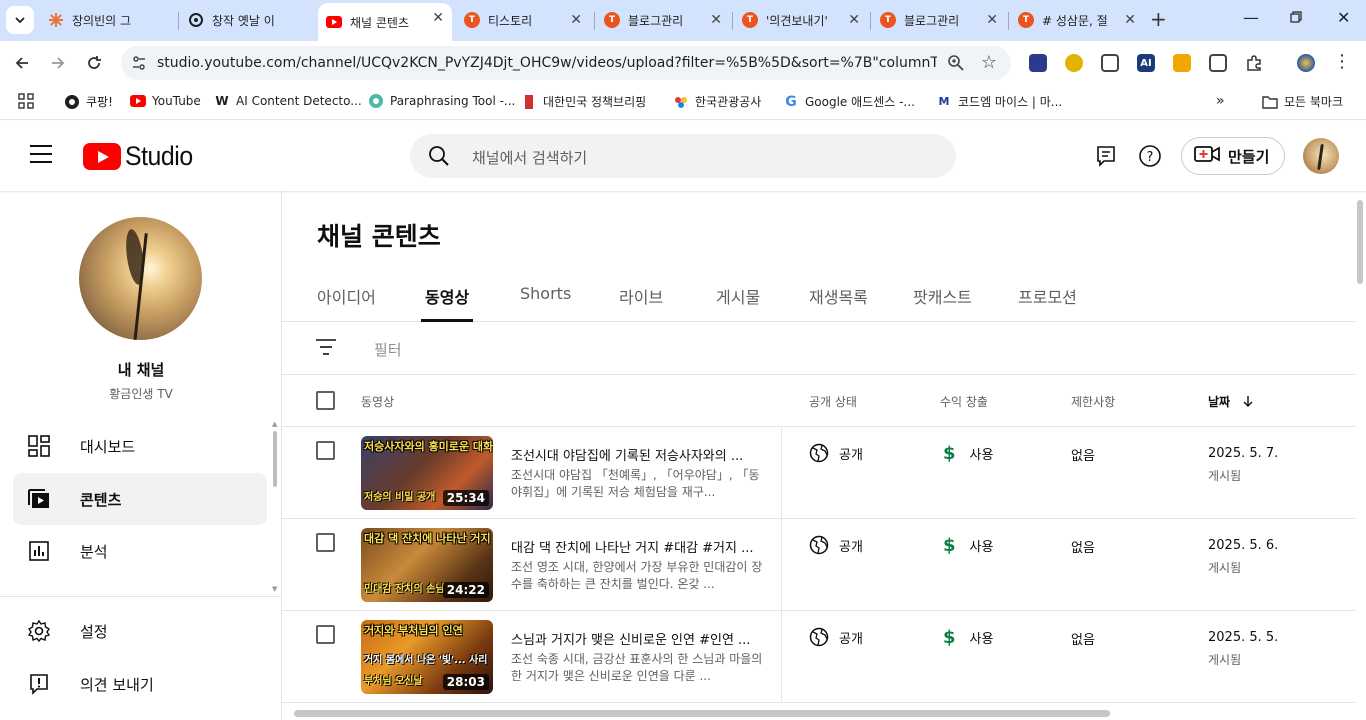 This screenshot has height=720, width=1366. What do you see at coordinates (88, 101) in the screenshot?
I see `bookmark-coupang: 쿠팡!` at bounding box center [88, 101].